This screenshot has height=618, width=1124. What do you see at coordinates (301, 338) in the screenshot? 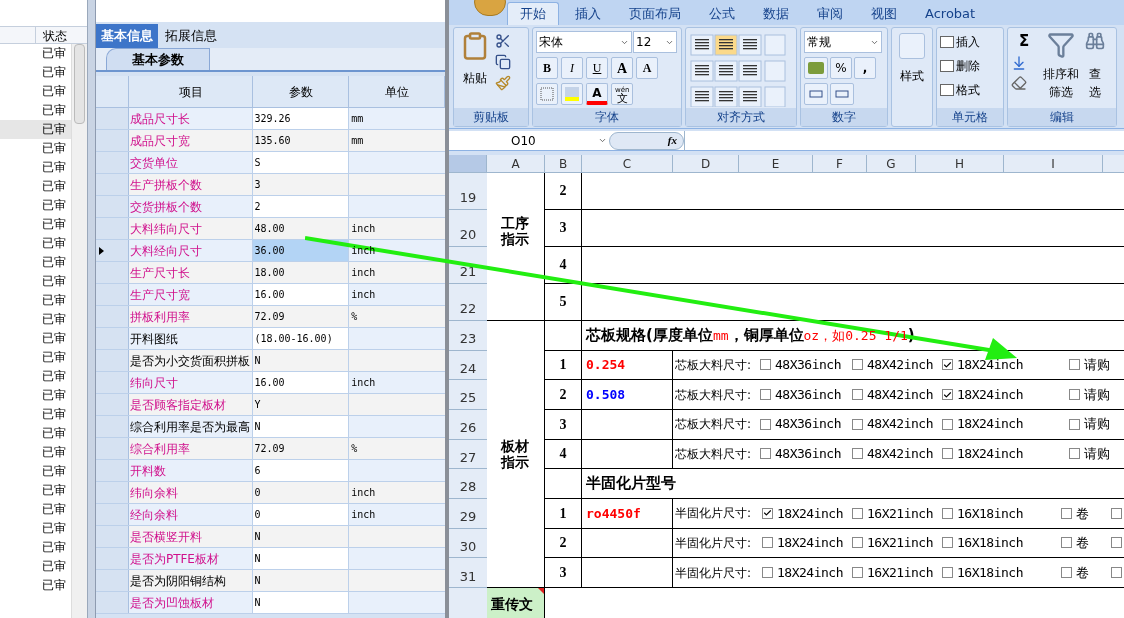
I see `table-cell: (18.00-16.00)` at bounding box center [301, 338].